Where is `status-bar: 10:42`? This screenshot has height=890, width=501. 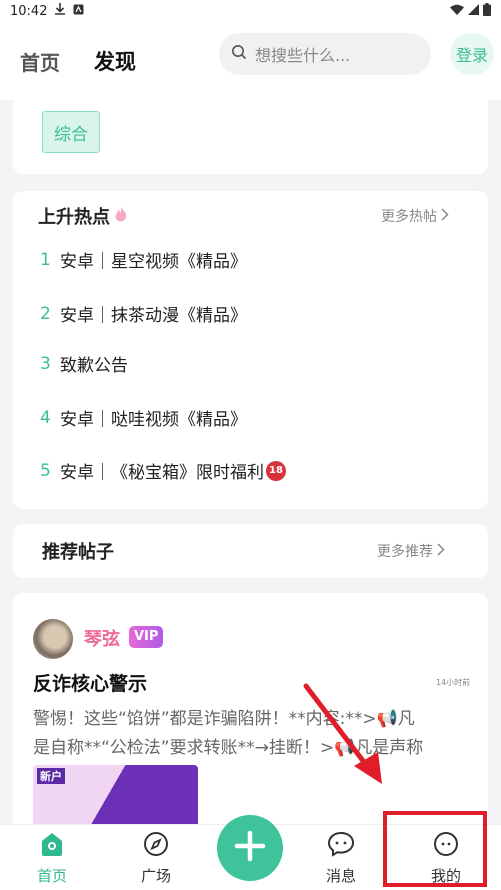
status-bar: 10:42 is located at coordinates (250, 11).